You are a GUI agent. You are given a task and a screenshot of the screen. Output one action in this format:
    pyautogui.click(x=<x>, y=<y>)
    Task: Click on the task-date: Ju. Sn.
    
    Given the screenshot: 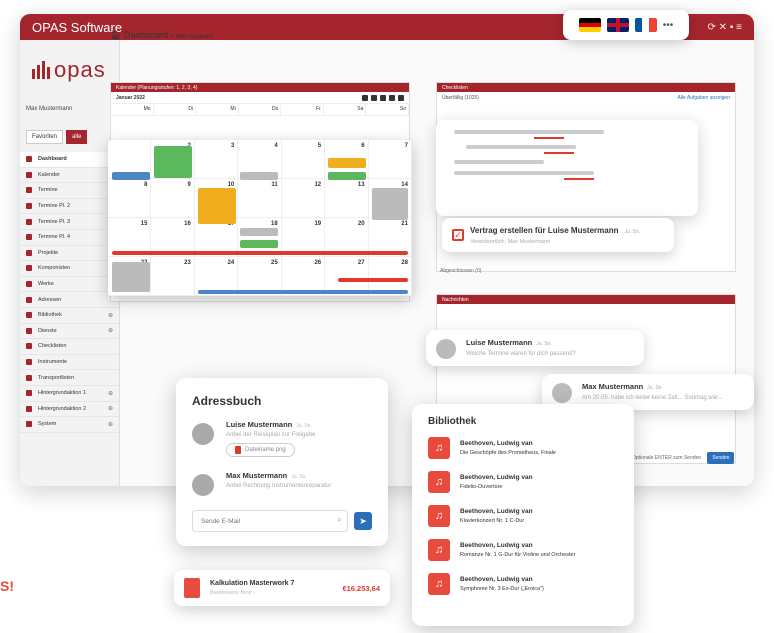 What is the action you would take?
    pyautogui.click(x=632, y=232)
    